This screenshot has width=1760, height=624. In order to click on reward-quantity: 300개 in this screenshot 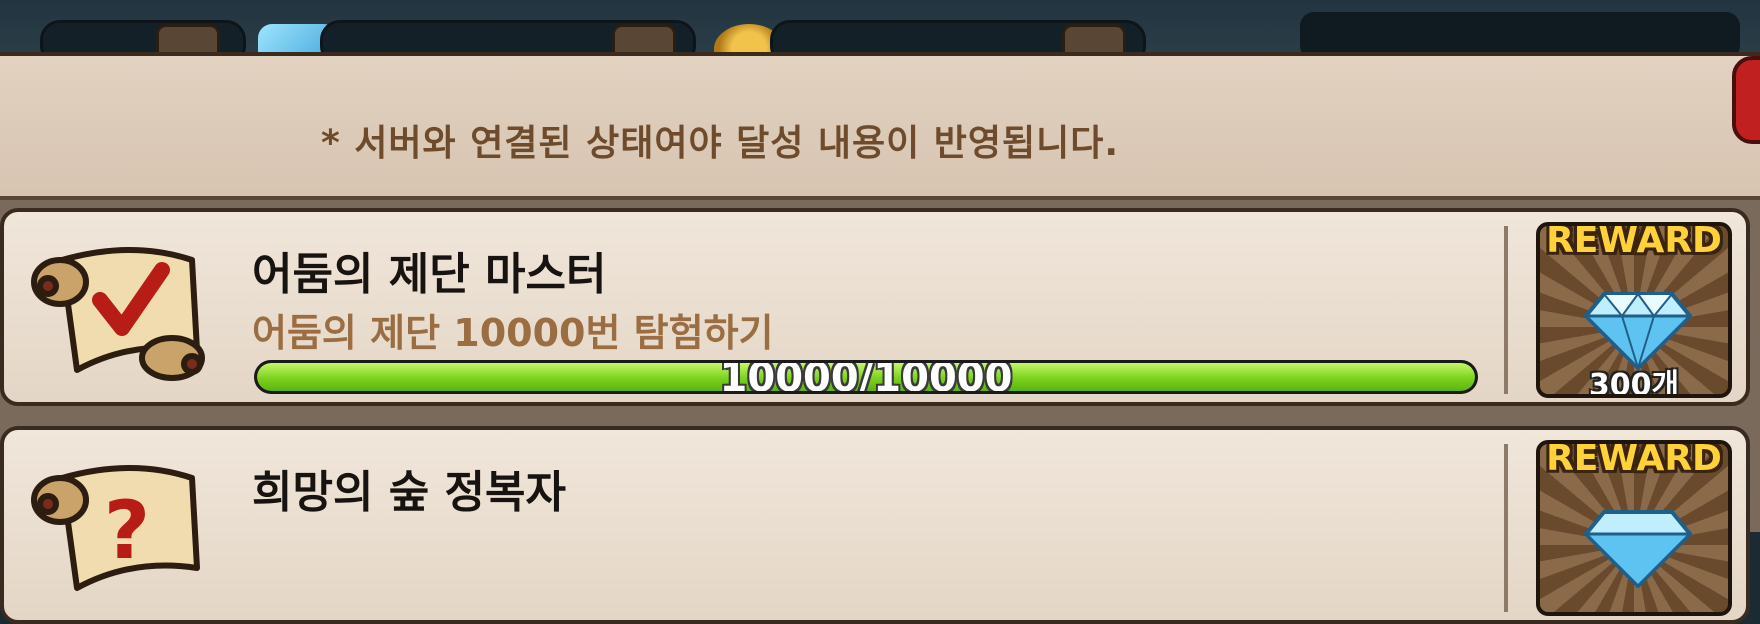, I will do `click(1634, 383)`.